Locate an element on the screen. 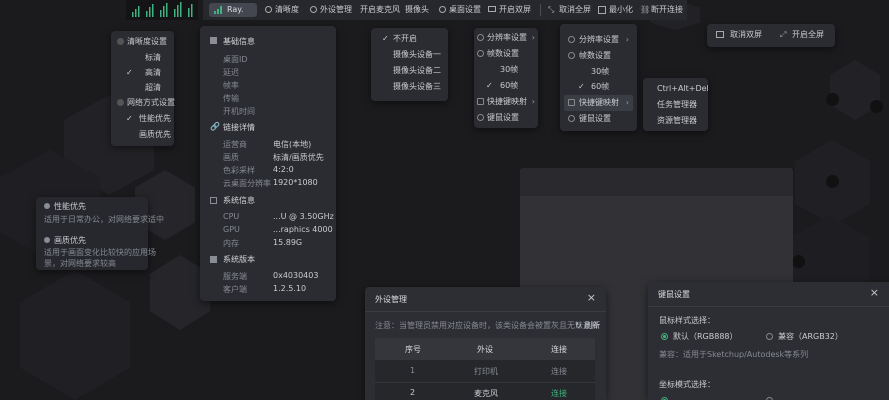 Image resolution: width=889 pixels, height=400 pixels. ray-indicator: Ray. is located at coordinates (233, 10).